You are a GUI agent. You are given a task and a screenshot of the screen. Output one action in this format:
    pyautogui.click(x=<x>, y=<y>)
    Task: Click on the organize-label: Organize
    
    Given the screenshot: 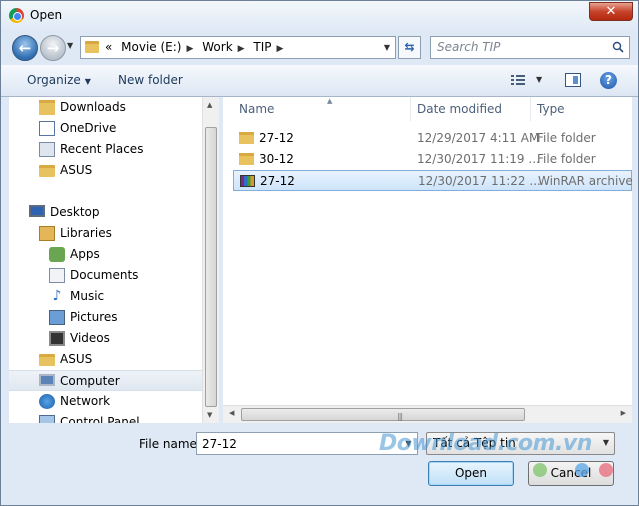 What is the action you would take?
    pyautogui.click(x=54, y=80)
    